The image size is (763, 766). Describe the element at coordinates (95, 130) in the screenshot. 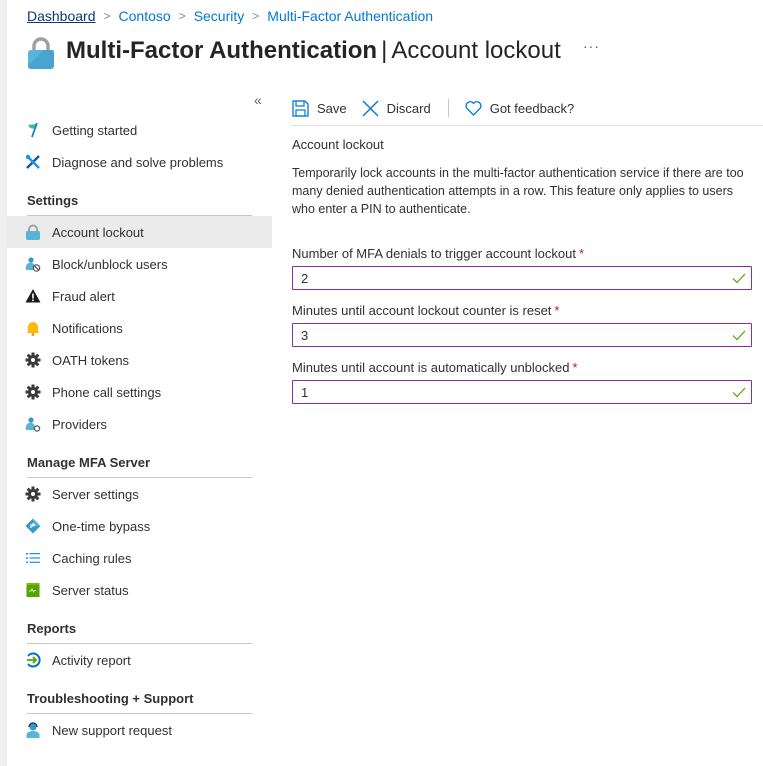

I see `sidebar-item-label: Getting started` at that location.